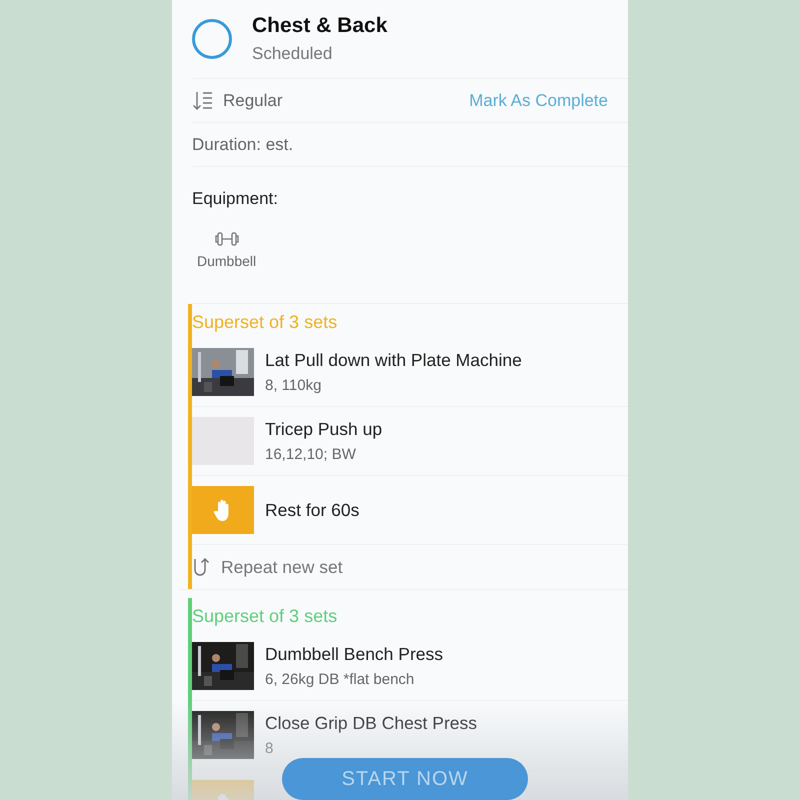  I want to click on sort-icon, so click(203, 101).